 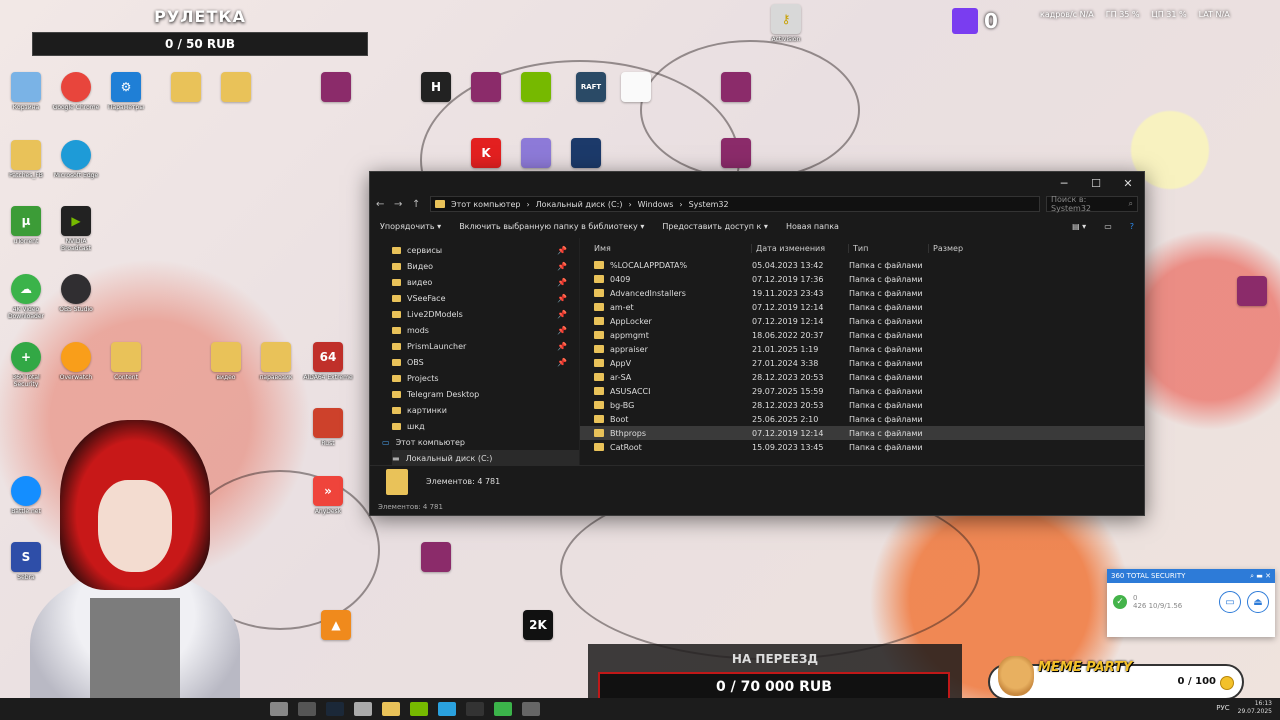 What do you see at coordinates (436, 102) in the screenshot?
I see `desktop-icon-h: H` at bounding box center [436, 102].